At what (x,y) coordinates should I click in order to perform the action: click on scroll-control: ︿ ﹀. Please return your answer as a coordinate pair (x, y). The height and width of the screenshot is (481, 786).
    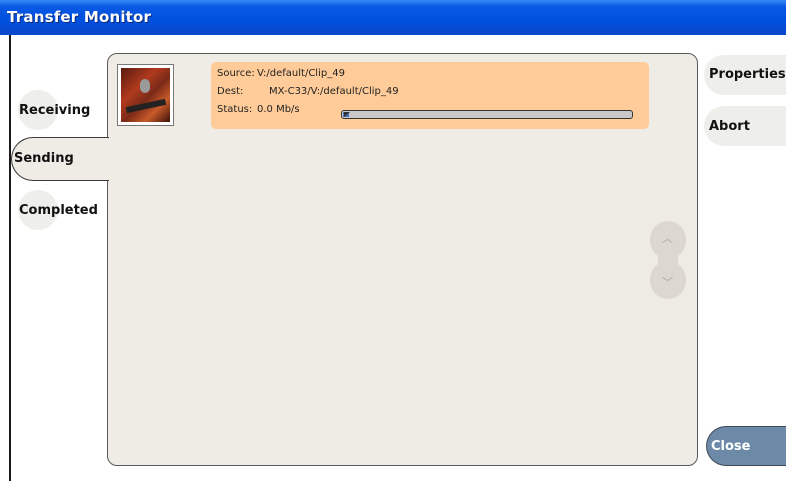
    Looking at the image, I should click on (668, 260).